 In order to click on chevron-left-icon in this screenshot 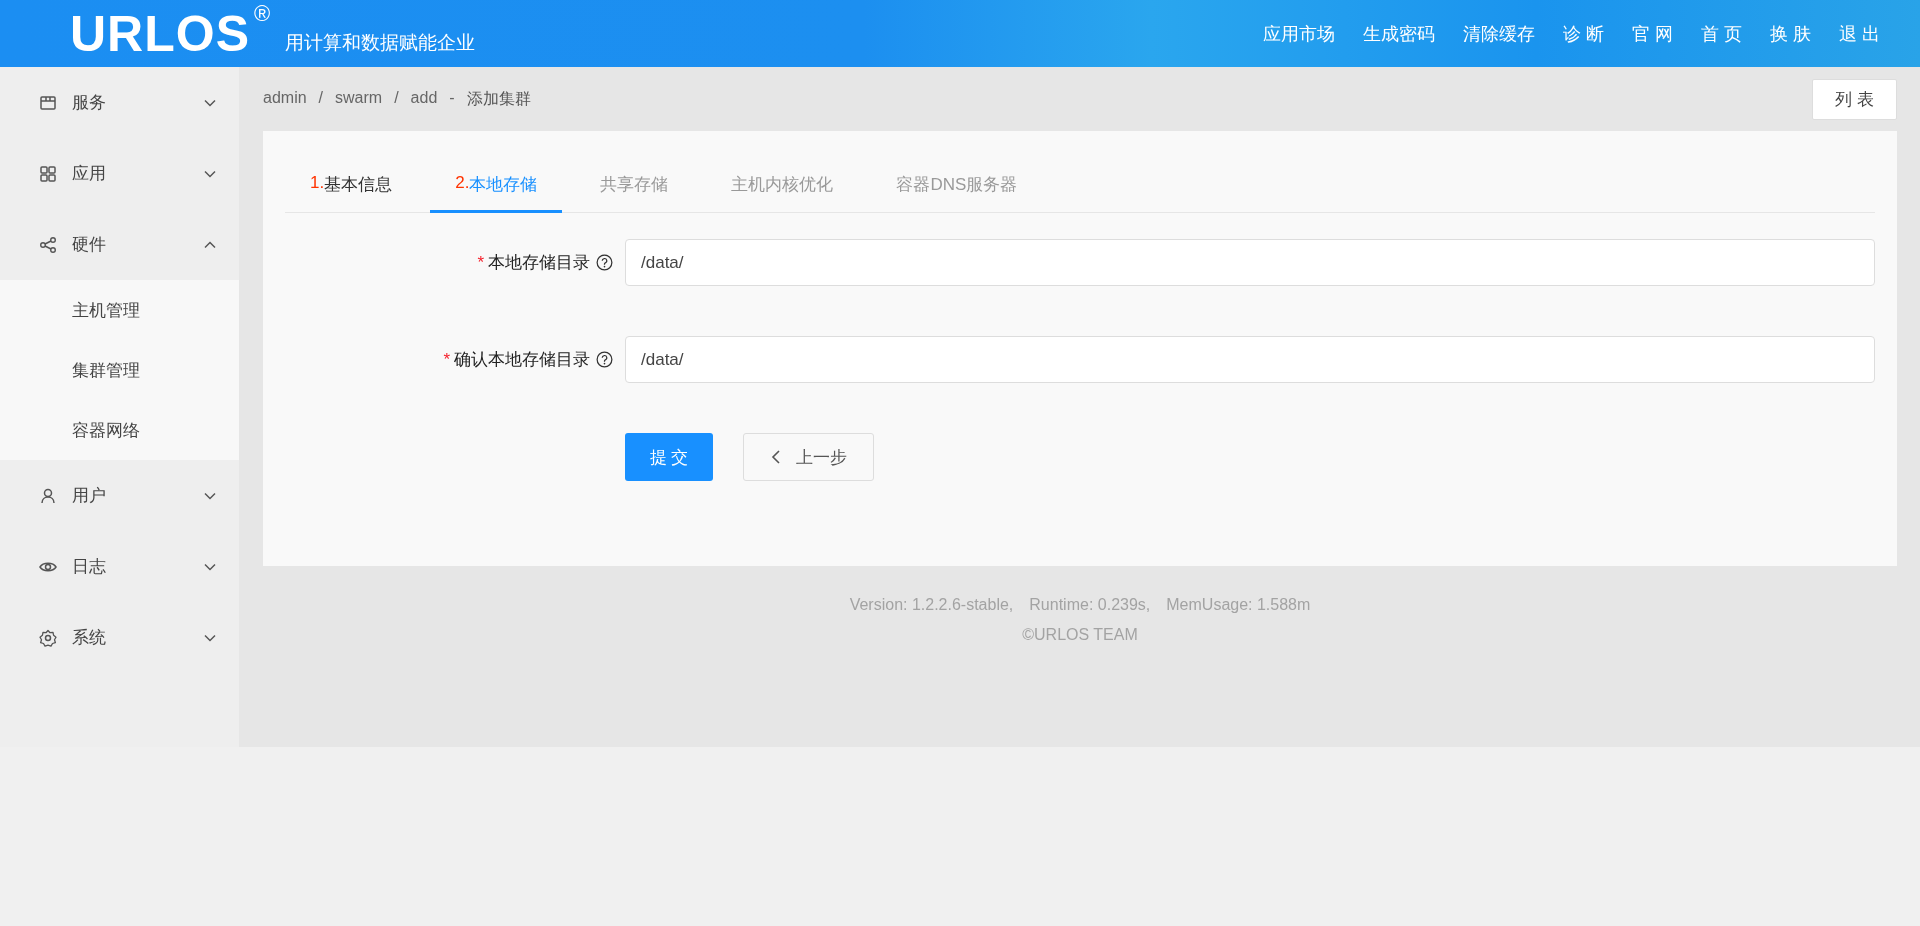, I will do `click(776, 457)`.